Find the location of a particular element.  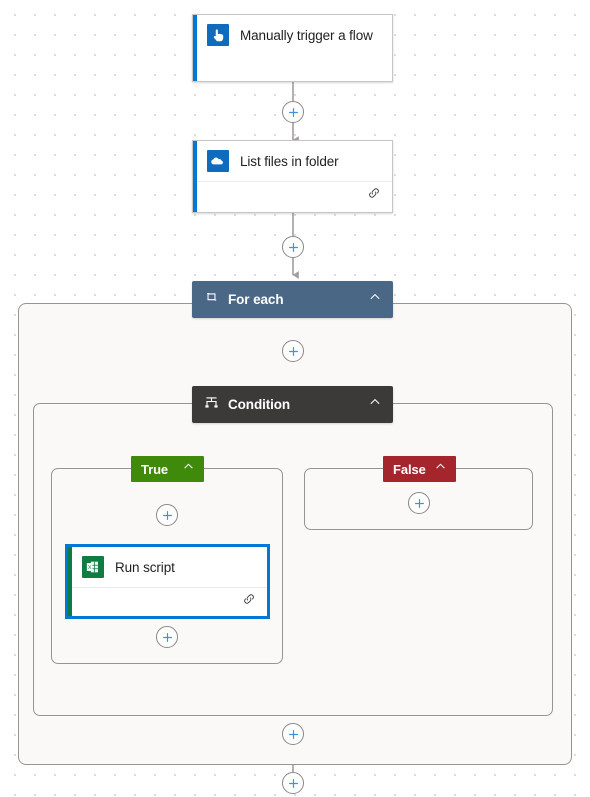

run-script-card-footer is located at coordinates (167, 600).